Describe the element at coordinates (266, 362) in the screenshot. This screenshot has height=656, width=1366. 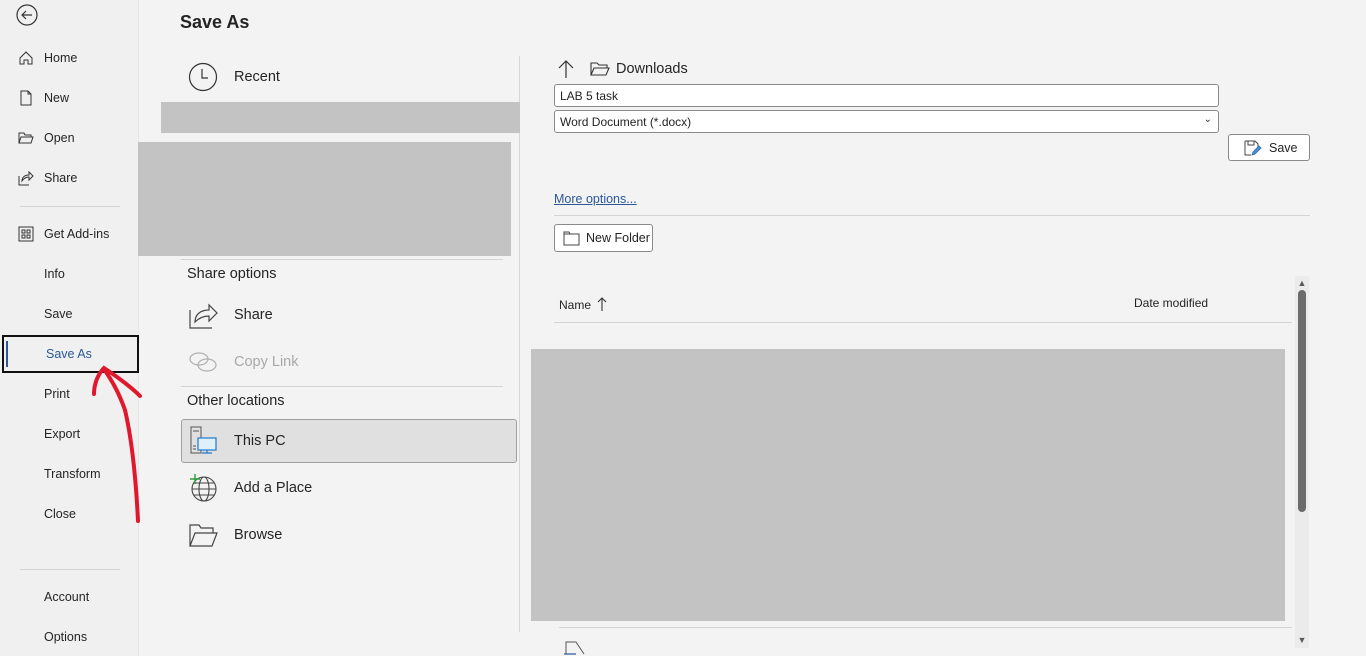
I see `location-label: Copy Link` at that location.